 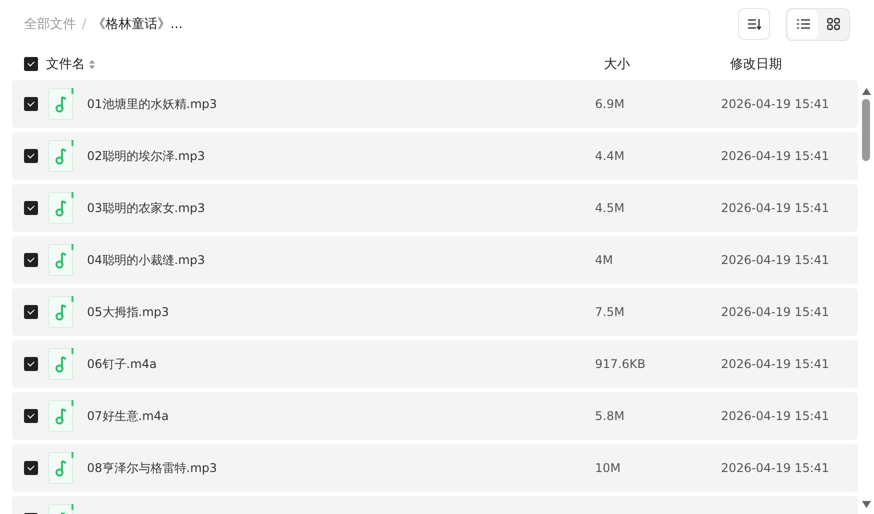 What do you see at coordinates (435, 468) in the screenshot?
I see `file-row: 08亨泽尔与格雷特.mp3 10M 2026-04-19 15:41` at bounding box center [435, 468].